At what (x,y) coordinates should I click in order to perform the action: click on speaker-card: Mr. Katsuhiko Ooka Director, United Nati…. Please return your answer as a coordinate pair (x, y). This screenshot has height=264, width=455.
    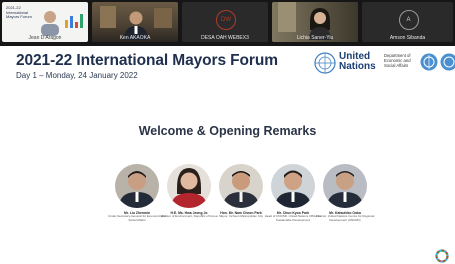
    Looking at the image, I should click on (345, 193).